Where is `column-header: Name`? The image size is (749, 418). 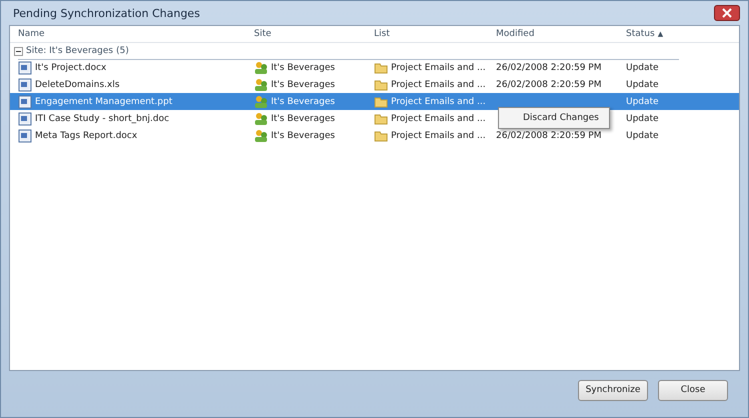
column-header: Name is located at coordinates (31, 34).